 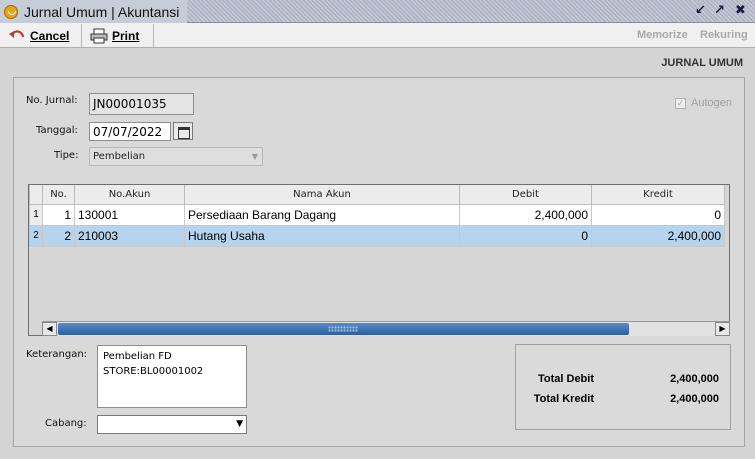 I want to click on autogen-checkbox: ✓ Autogen, so click(x=703, y=103).